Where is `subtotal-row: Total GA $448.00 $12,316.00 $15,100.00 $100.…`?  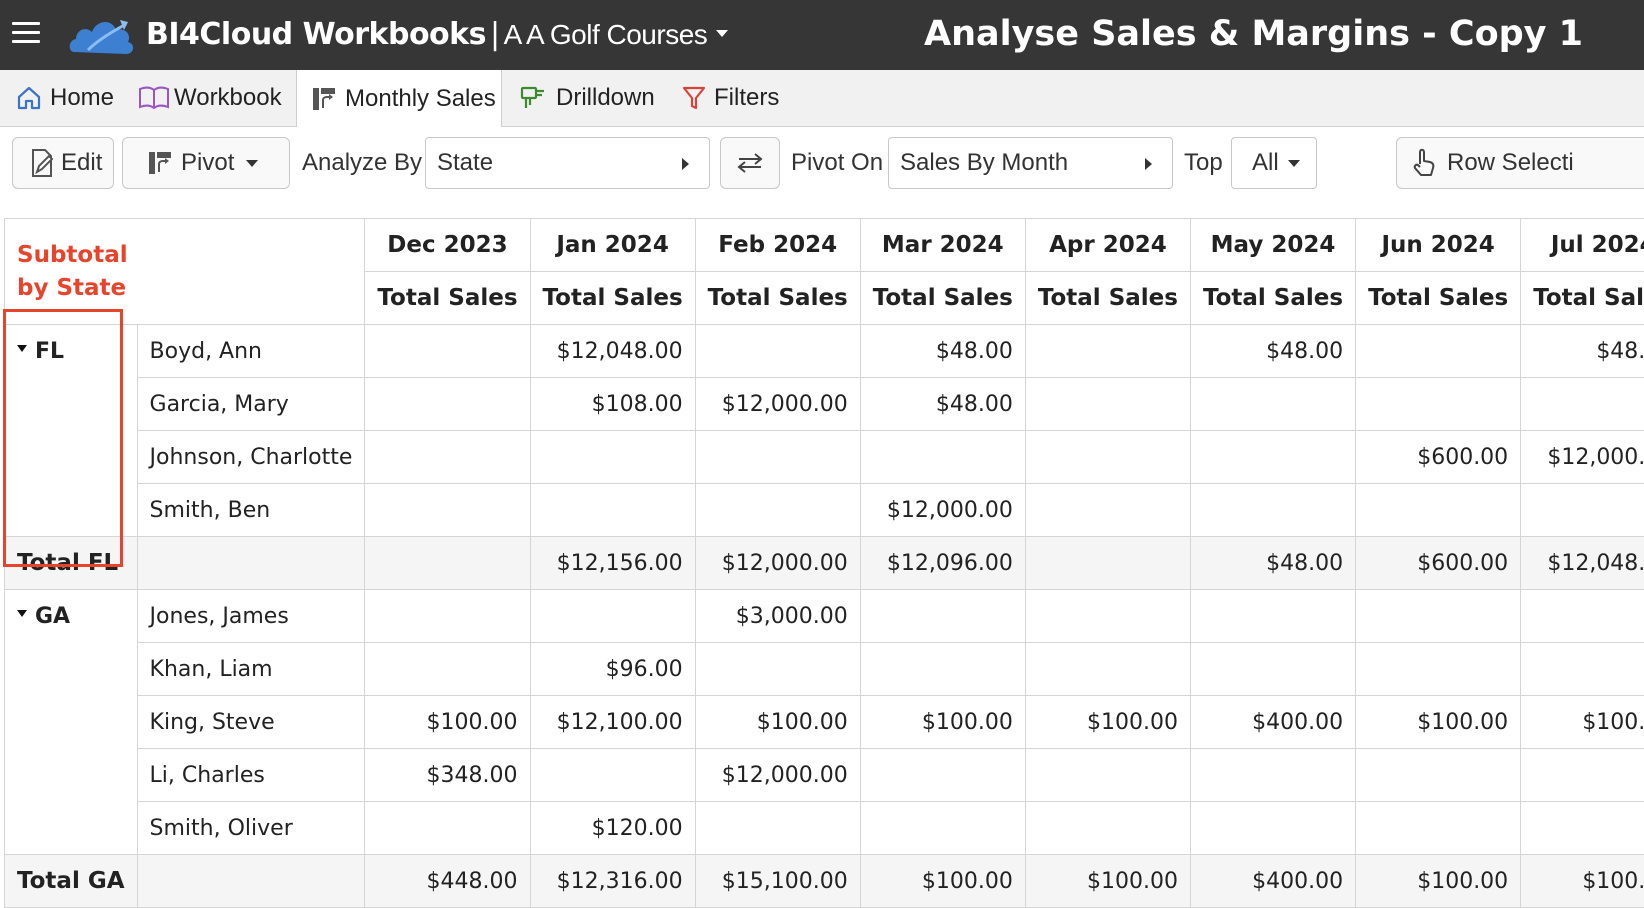
subtotal-row: Total GA $448.00 $12,316.00 $15,100.00 $100.… is located at coordinates (824, 881).